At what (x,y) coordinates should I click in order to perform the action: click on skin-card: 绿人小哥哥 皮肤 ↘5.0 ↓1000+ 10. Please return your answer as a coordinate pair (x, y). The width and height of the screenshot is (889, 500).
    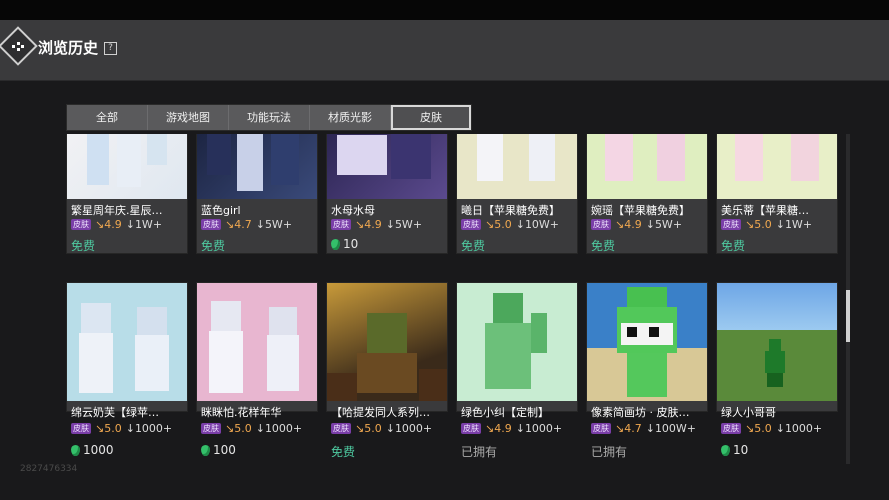
    Looking at the image, I should click on (777, 369).